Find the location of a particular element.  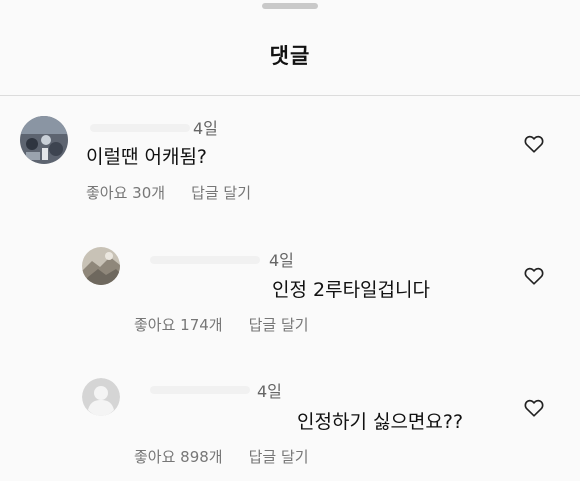

comment-text: 이럴땐 어캐됨? is located at coordinates (147, 157).